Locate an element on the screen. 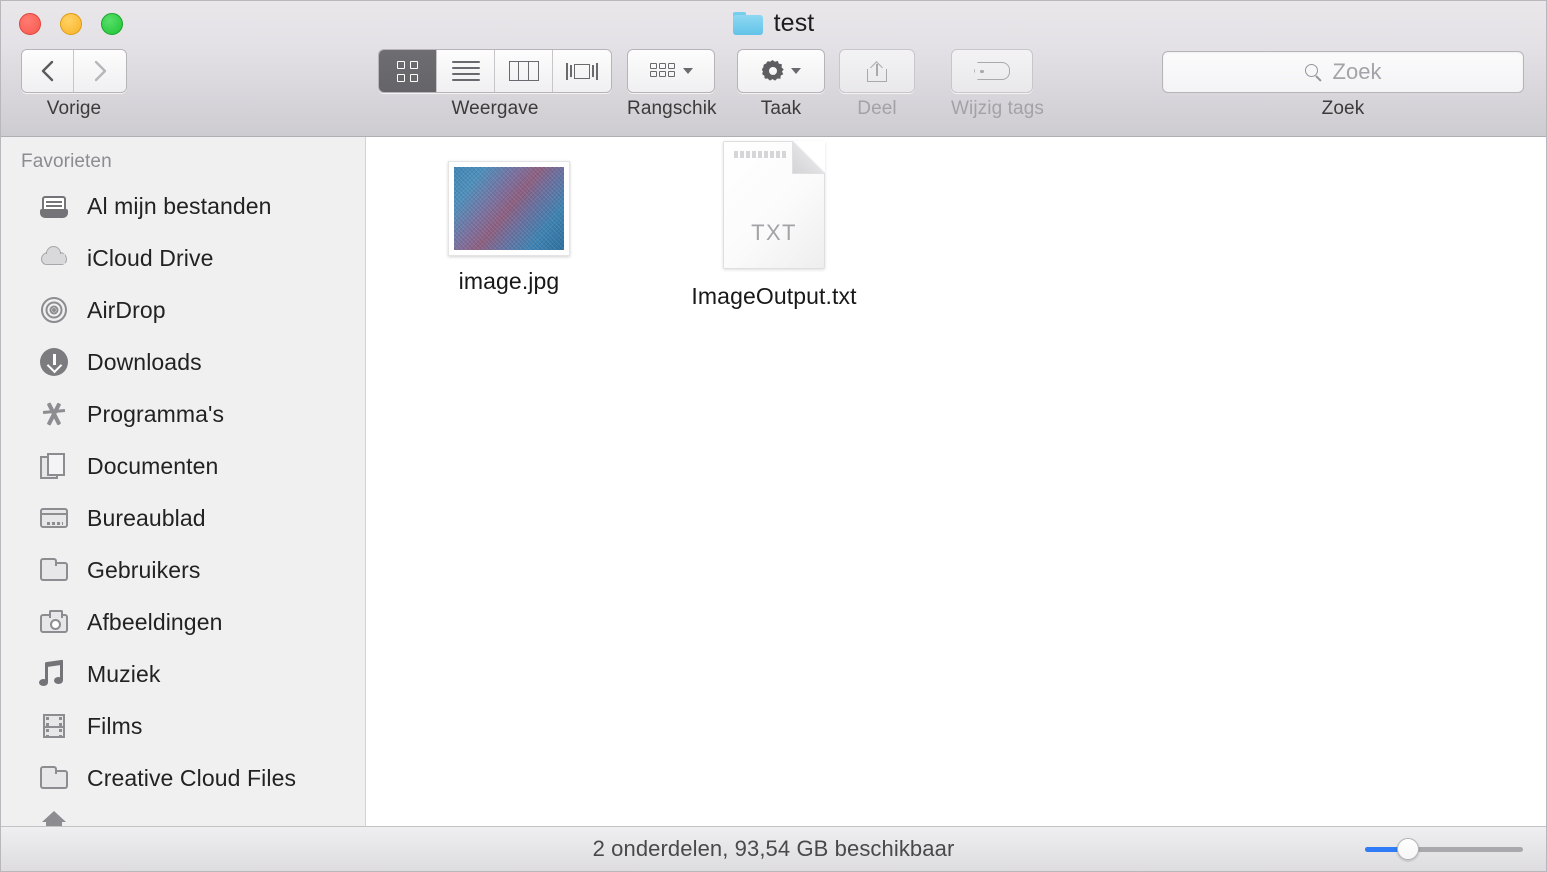 The image size is (1547, 872). chevron-right-icon is located at coordinates (100, 71).